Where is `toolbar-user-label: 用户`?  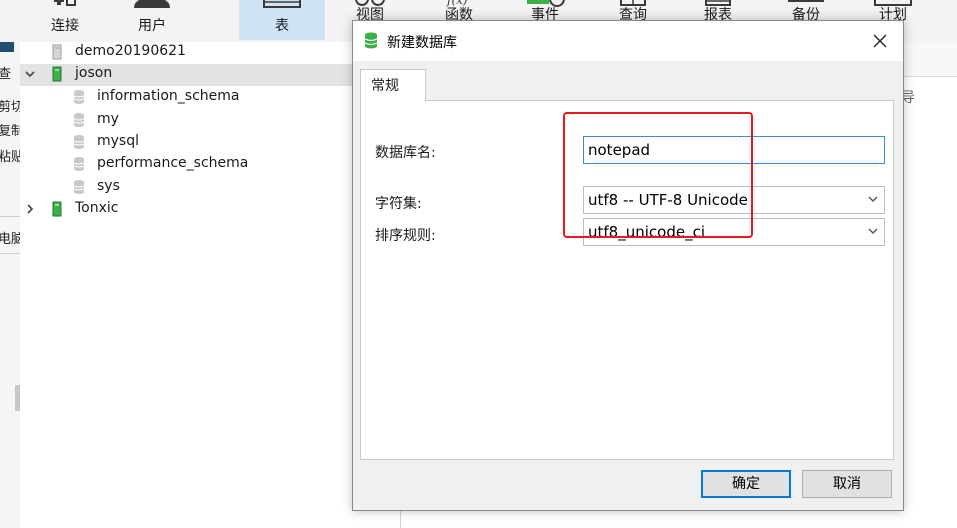 toolbar-user-label: 用户 is located at coordinates (152, 26).